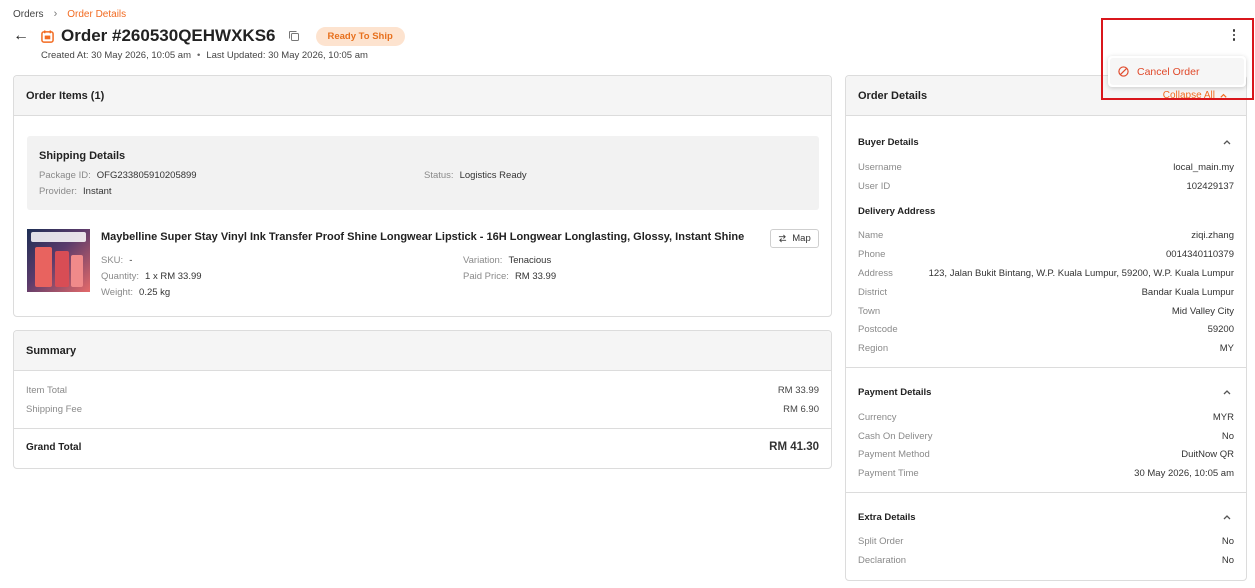  What do you see at coordinates (1202, 311) in the screenshot?
I see `town-value: Mid Valley City` at bounding box center [1202, 311].